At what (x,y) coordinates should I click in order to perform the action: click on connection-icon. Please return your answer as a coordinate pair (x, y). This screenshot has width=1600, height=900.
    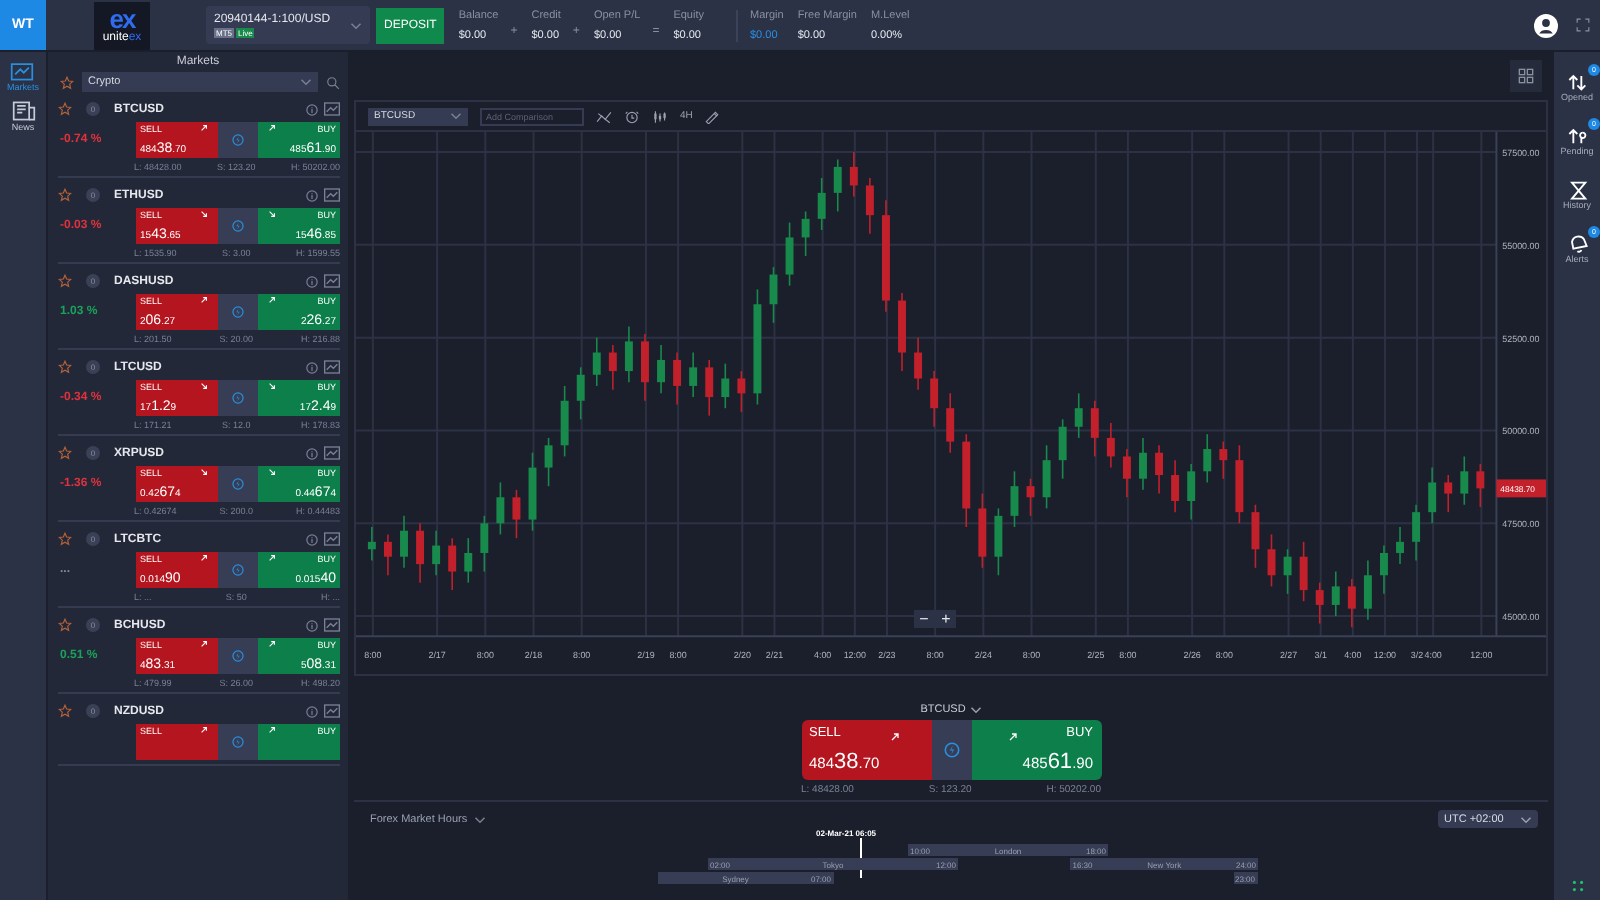
    Looking at the image, I should click on (1577, 886).